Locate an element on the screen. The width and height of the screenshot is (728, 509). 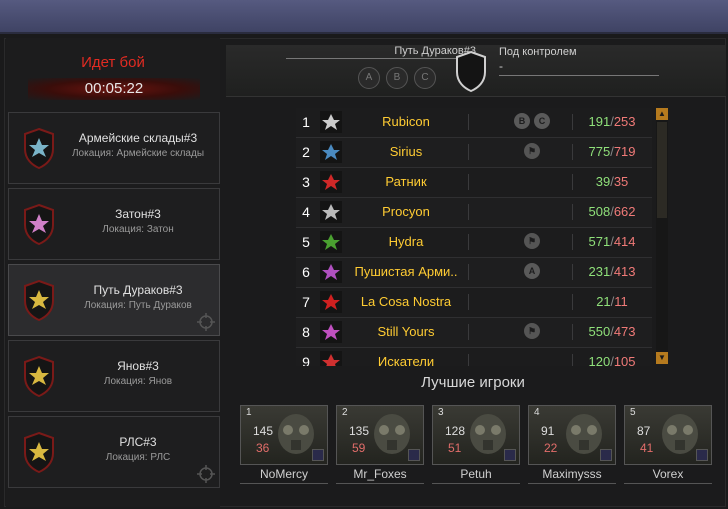
player-name: Petuh is located at coordinates (476, 475).